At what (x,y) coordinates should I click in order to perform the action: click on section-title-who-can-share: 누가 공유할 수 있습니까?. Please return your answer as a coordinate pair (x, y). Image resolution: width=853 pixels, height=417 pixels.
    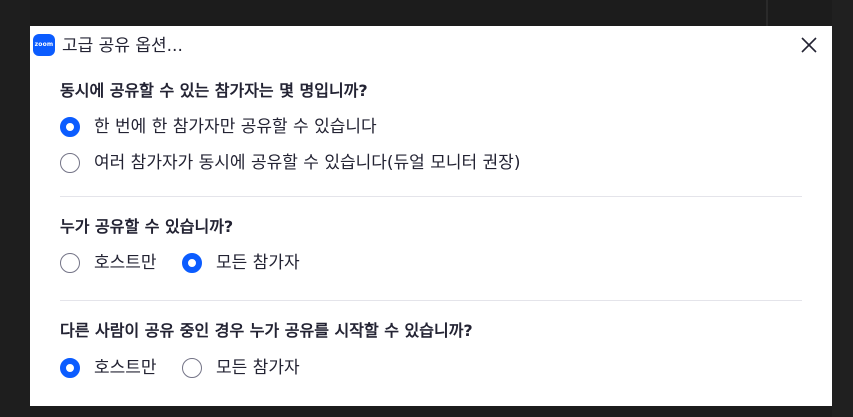
    Looking at the image, I should click on (147, 226).